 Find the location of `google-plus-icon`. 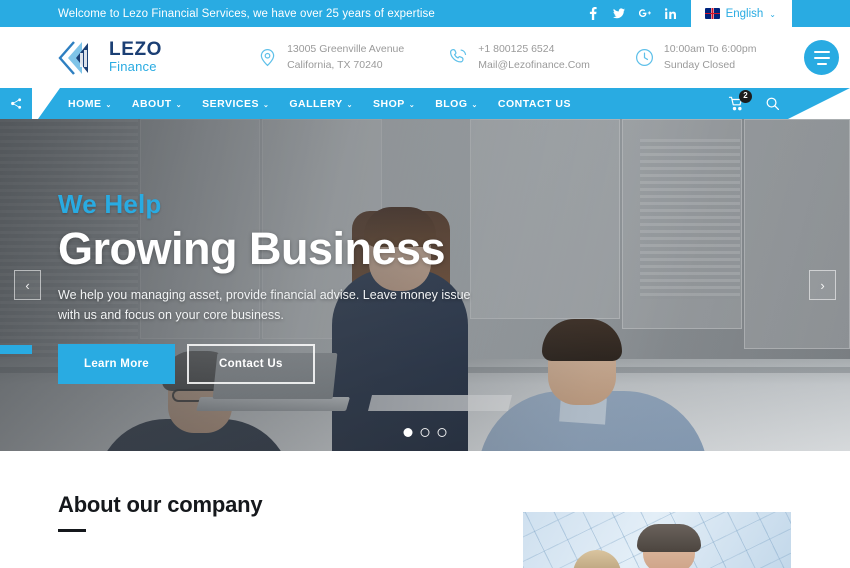

google-plus-icon is located at coordinates (644, 14).